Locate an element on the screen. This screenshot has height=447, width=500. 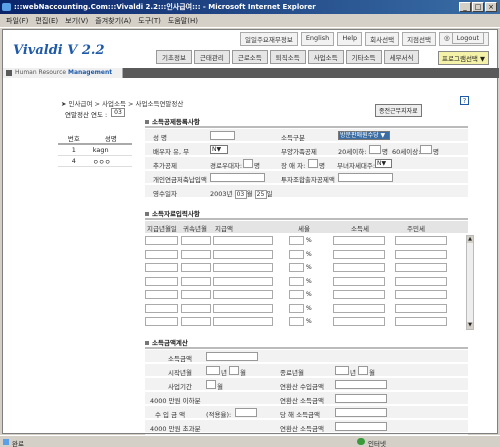
scroll-up-icon: ▲ is located at coordinates (470, 239).